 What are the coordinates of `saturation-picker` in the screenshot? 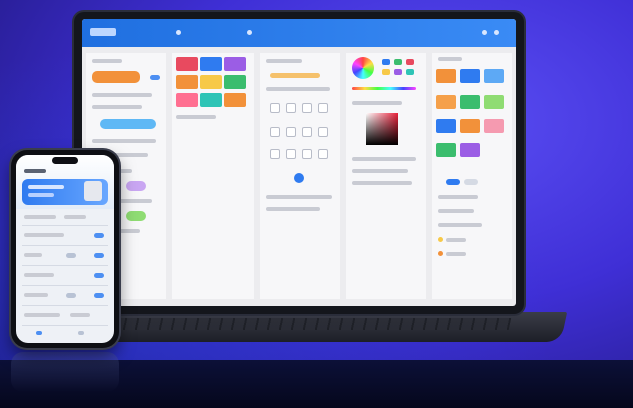 It's located at (382, 129).